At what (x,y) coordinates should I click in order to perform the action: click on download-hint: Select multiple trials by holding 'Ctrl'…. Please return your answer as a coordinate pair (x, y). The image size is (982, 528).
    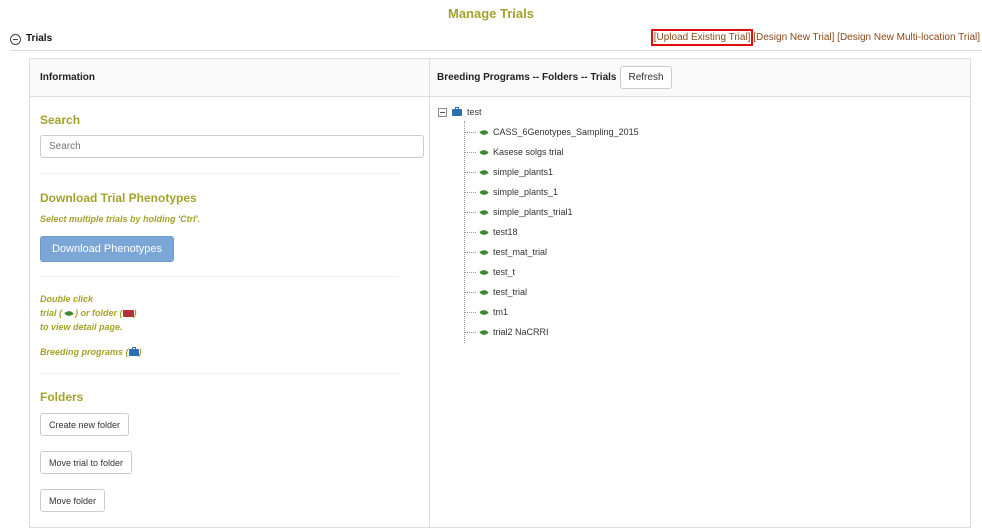
    Looking at the image, I should click on (120, 219).